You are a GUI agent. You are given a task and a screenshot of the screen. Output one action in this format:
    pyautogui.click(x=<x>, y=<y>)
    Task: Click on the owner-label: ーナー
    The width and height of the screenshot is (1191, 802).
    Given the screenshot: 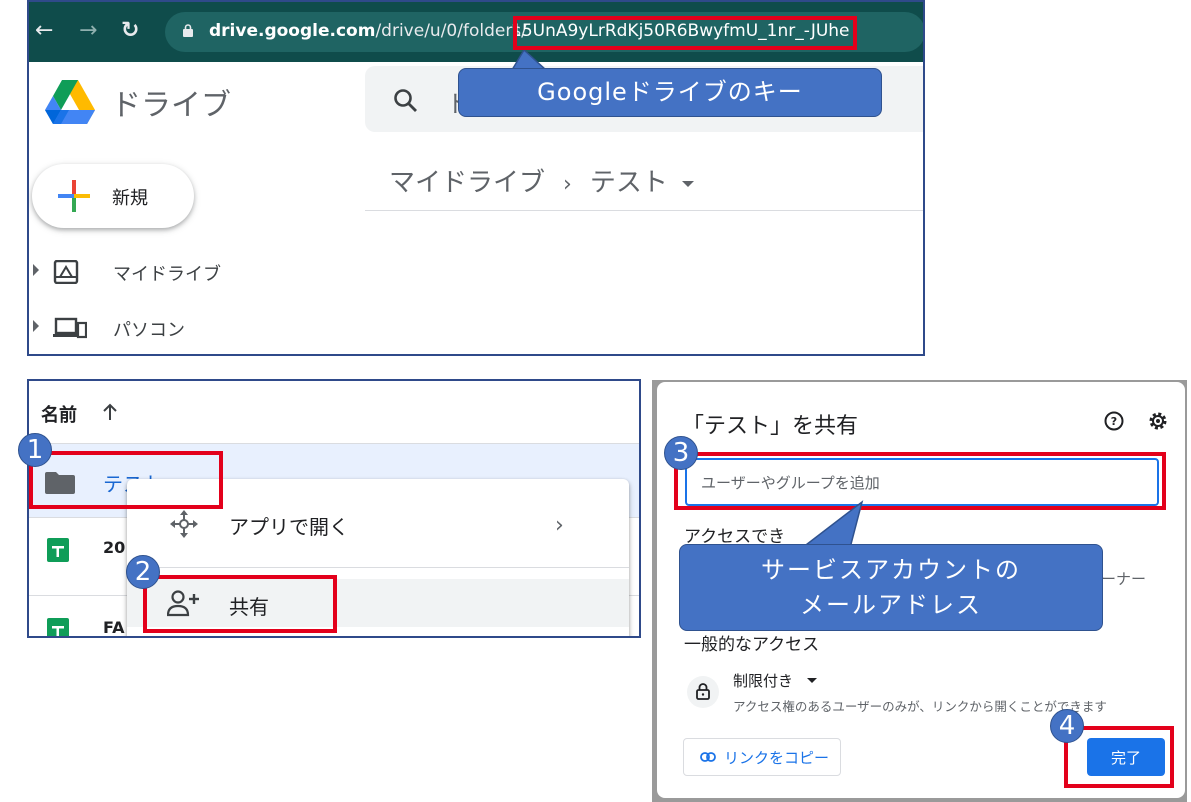 What is the action you would take?
    pyautogui.click(x=1124, y=579)
    